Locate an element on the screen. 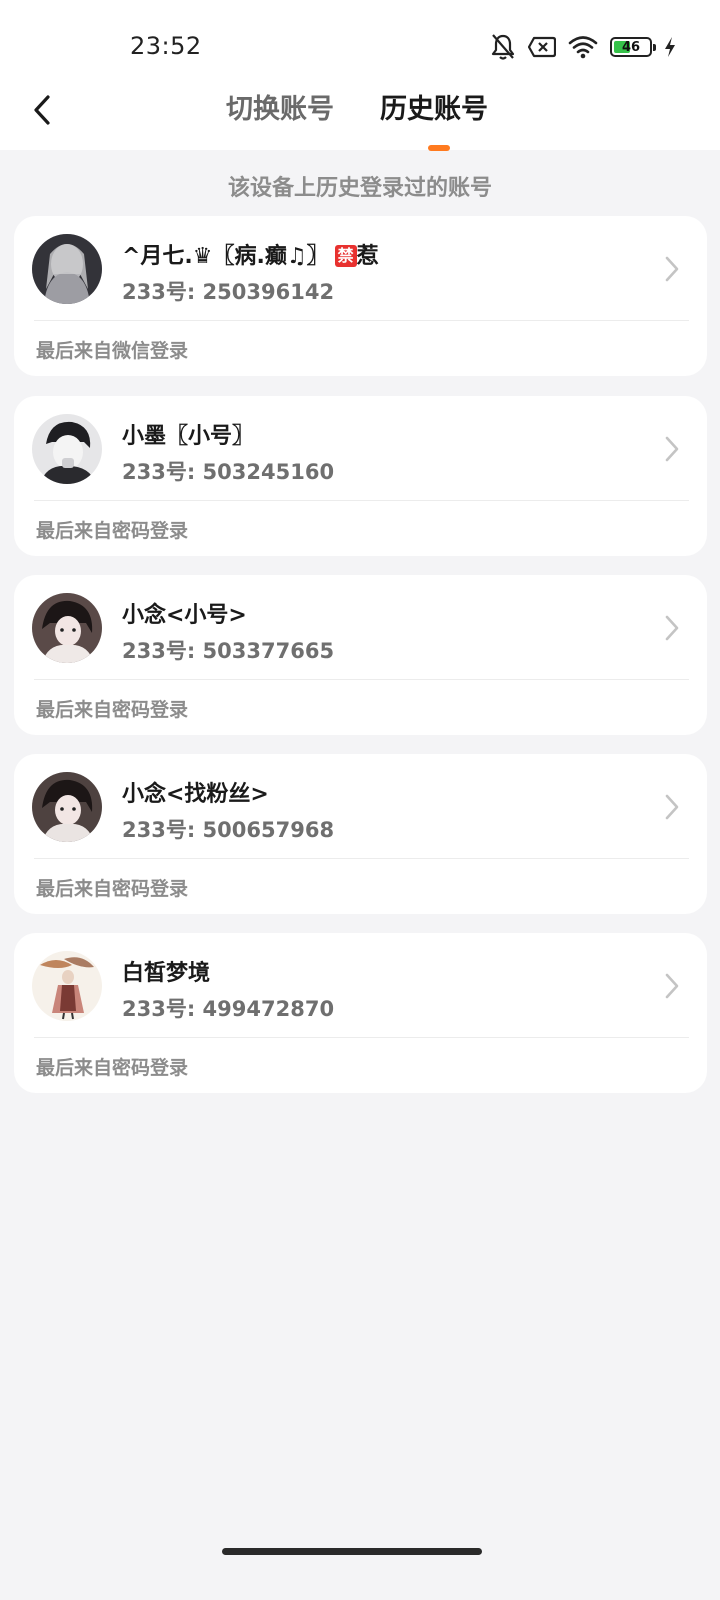 The image size is (720, 1600). account-name: ^月七.♛〖病.癫♫〗禁惹 is located at coordinates (250, 254).